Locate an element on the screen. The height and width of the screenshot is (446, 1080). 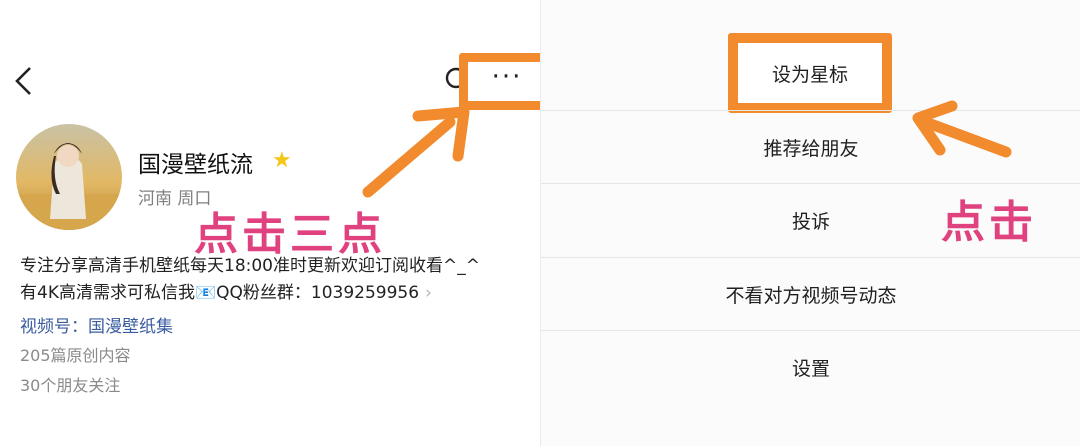
channel-link: 视频号：国漫壁纸集 is located at coordinates (96, 324).